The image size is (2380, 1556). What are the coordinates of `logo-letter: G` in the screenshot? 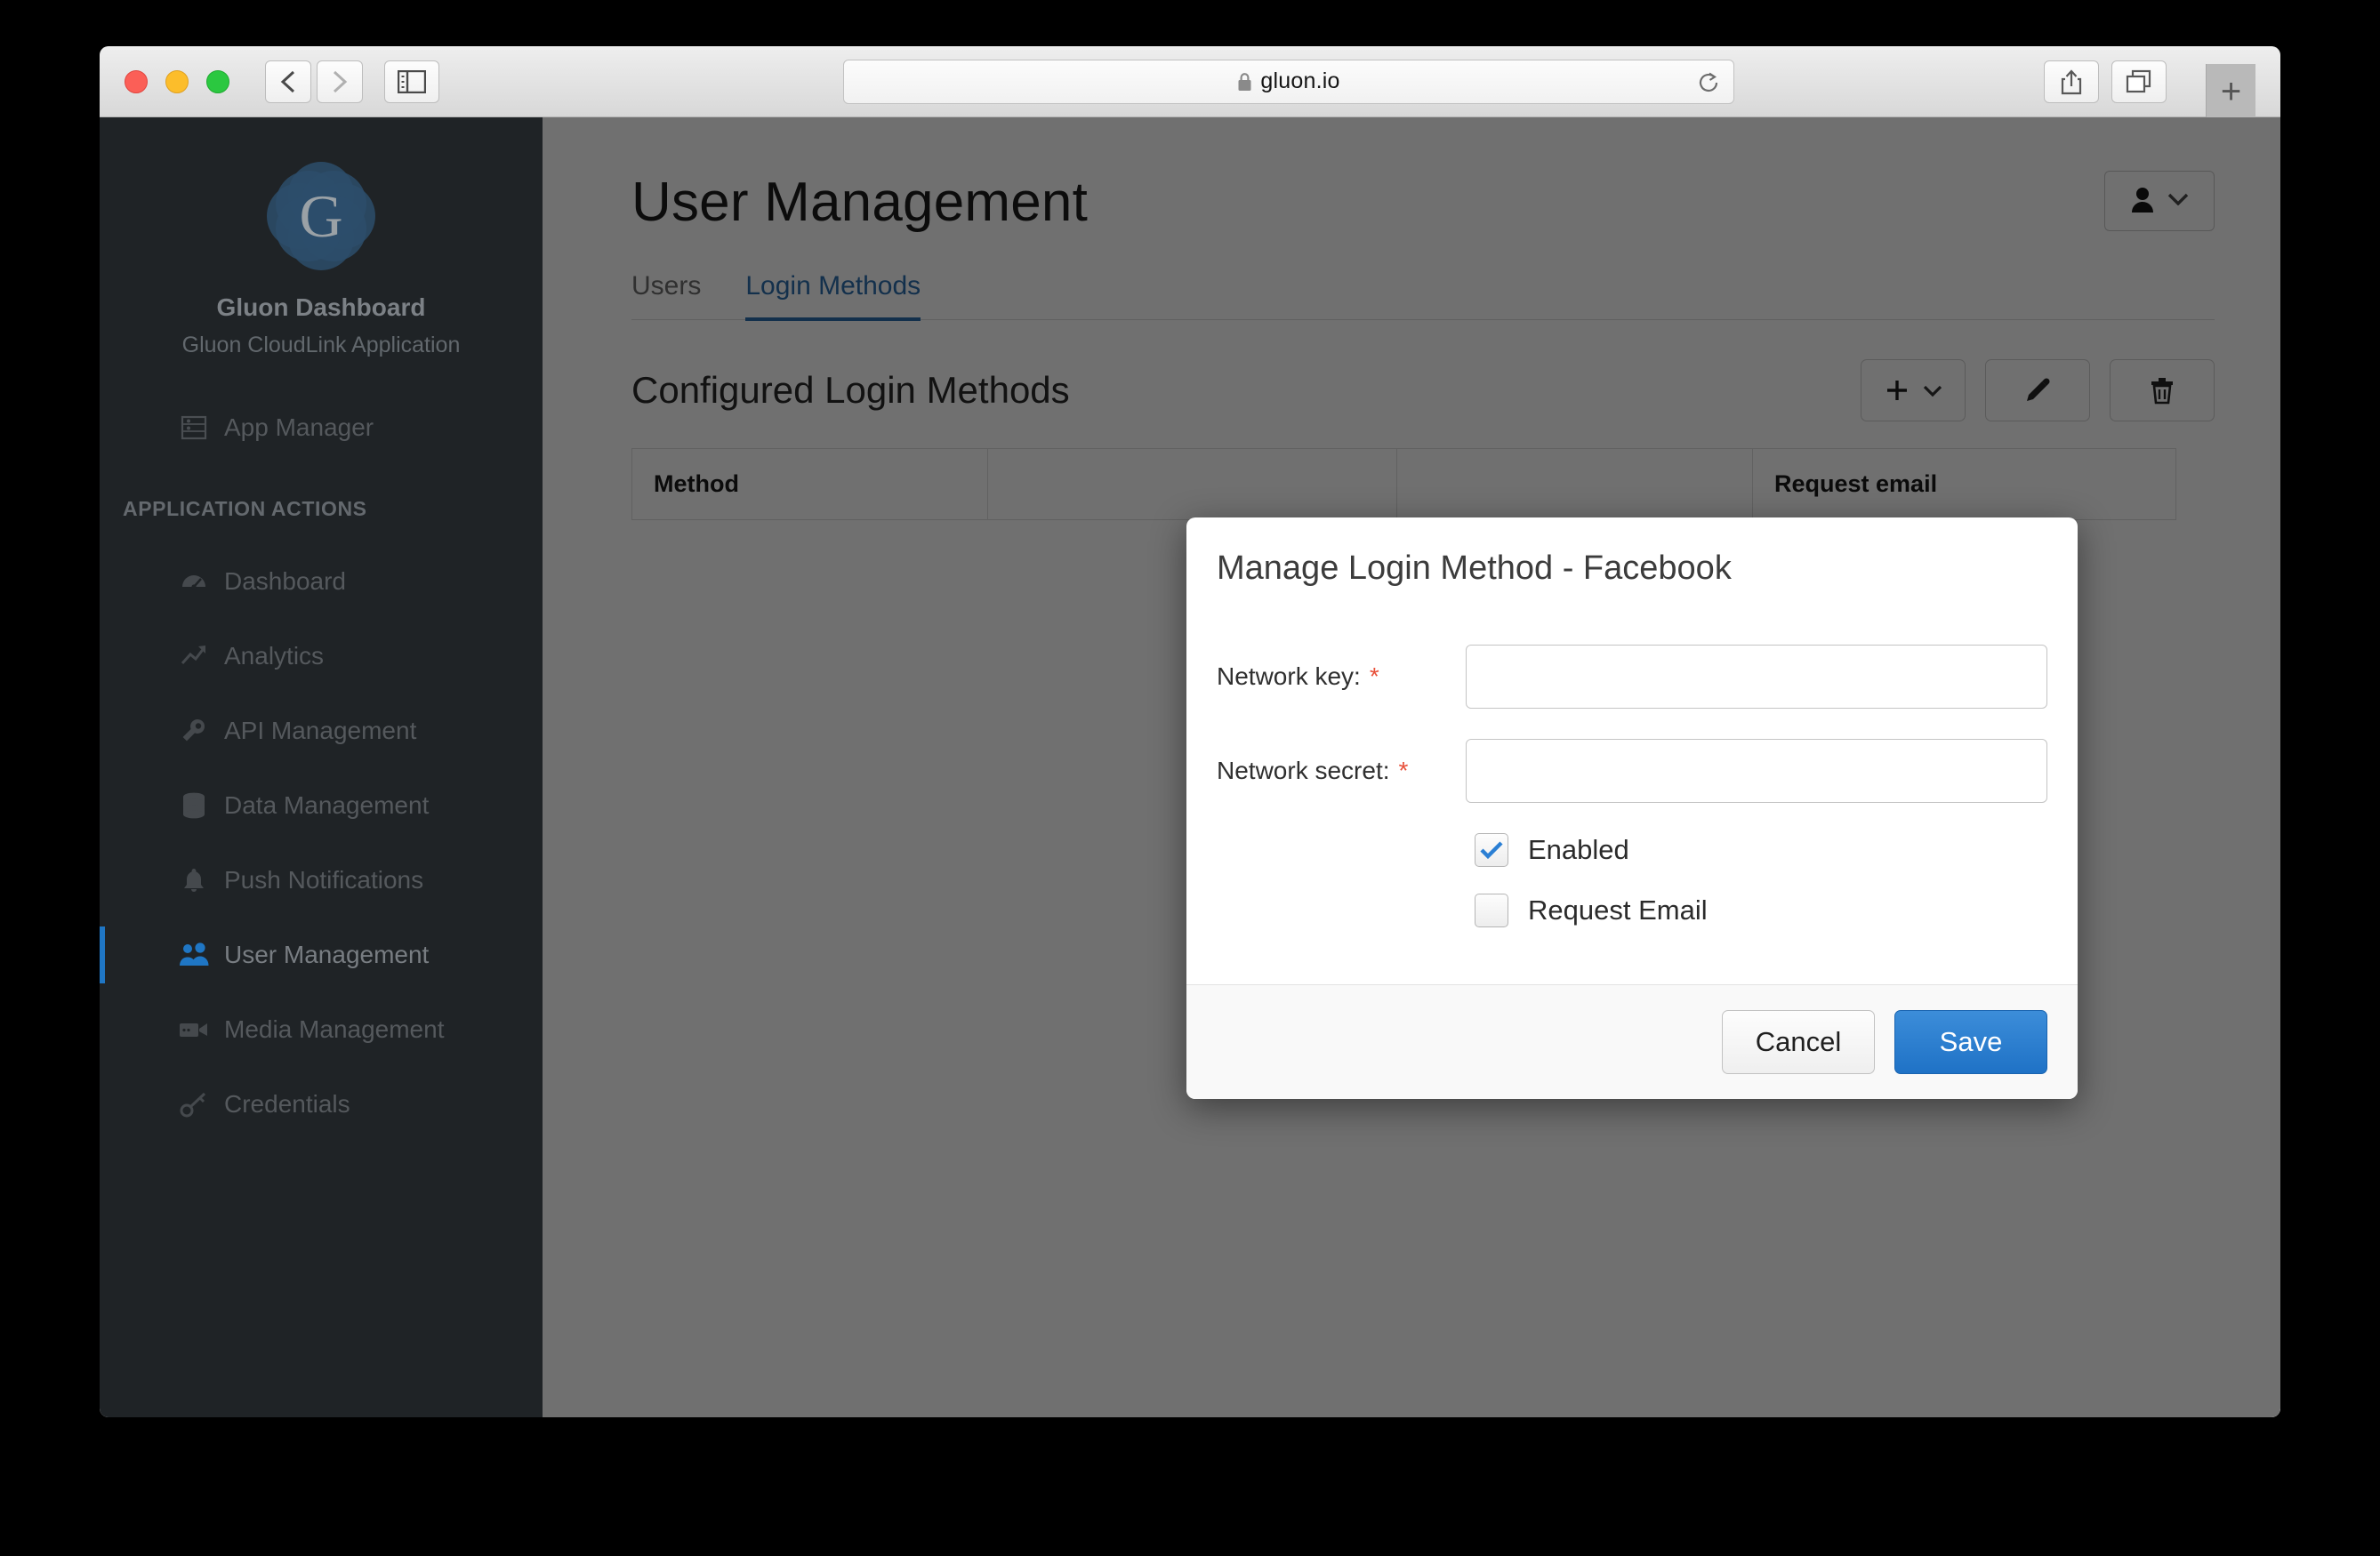 It's located at (321, 215).